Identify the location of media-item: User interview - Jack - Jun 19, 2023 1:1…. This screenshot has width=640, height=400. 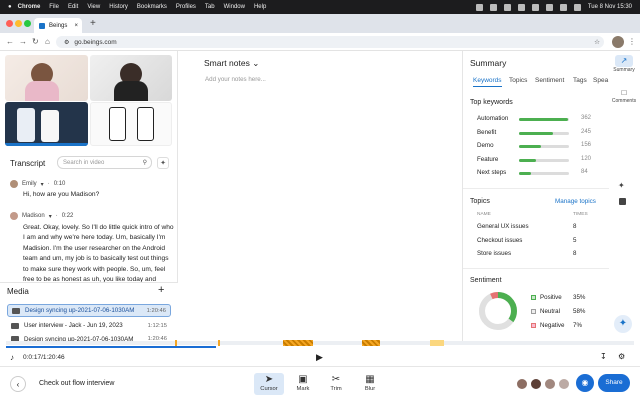
(89, 325).